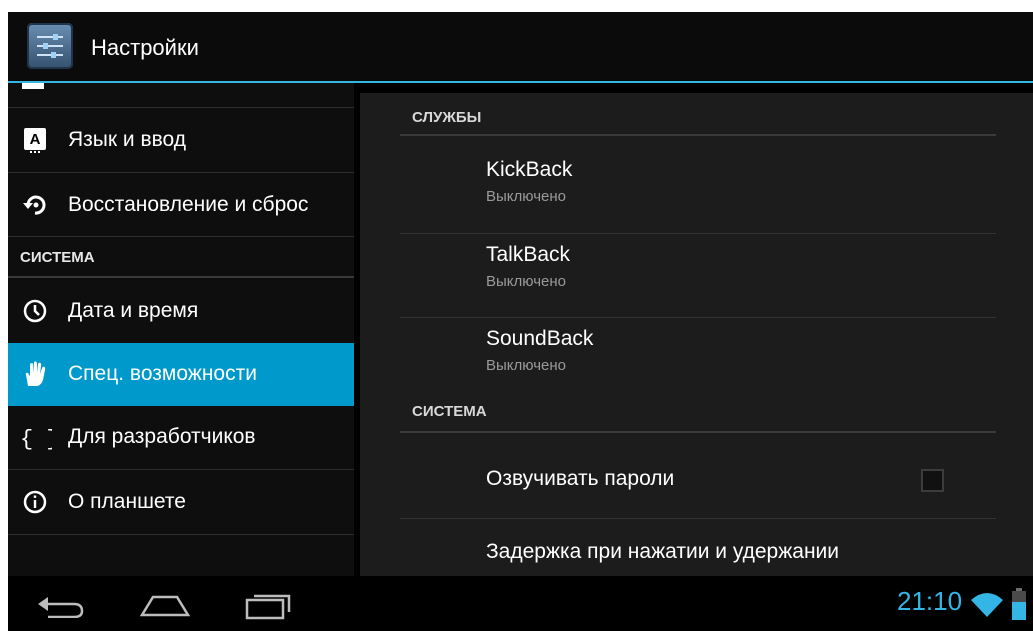 The height and width of the screenshot is (631, 1033). Describe the element at coordinates (162, 373) in the screenshot. I see `sidebar-item-label: Спец. возможности` at that location.